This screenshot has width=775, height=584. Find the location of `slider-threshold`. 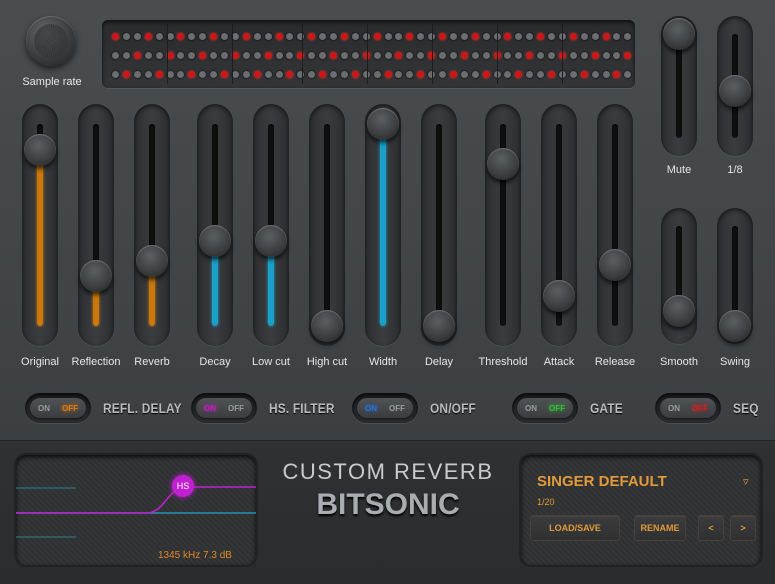

slider-threshold is located at coordinates (503, 225).